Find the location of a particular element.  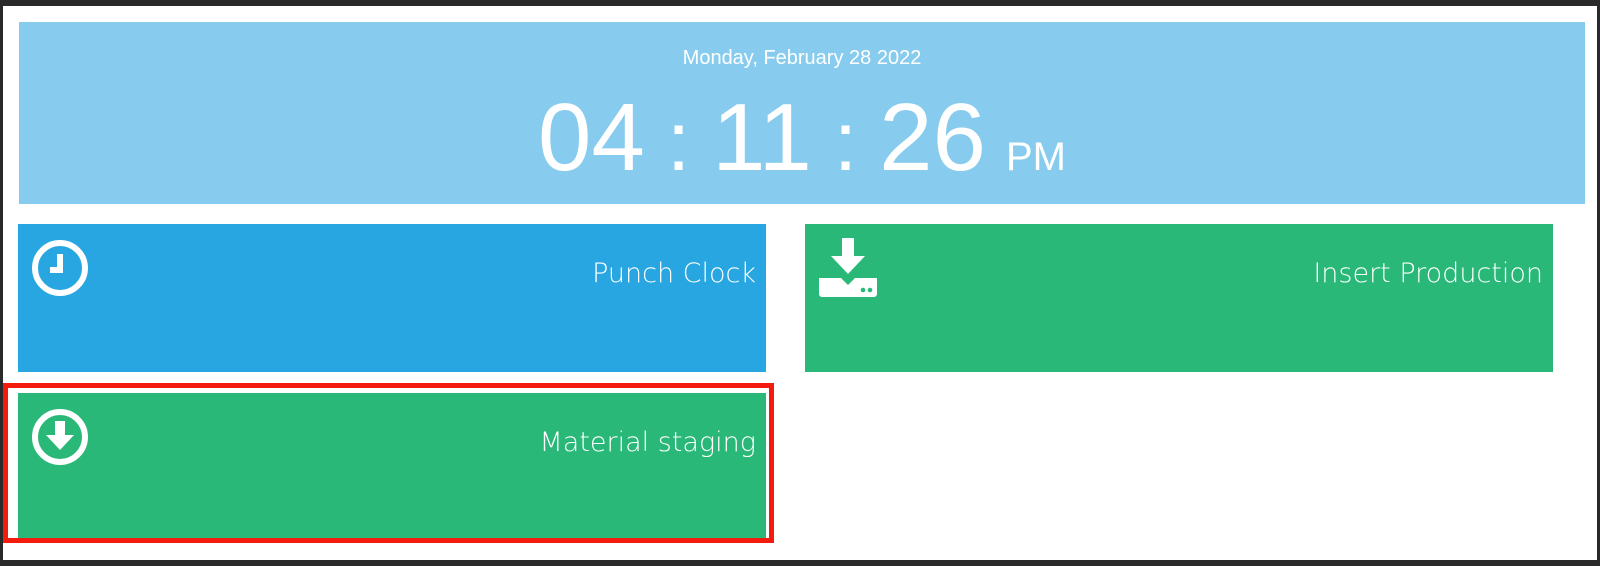

clock-ampm: PM is located at coordinates (1035, 157).